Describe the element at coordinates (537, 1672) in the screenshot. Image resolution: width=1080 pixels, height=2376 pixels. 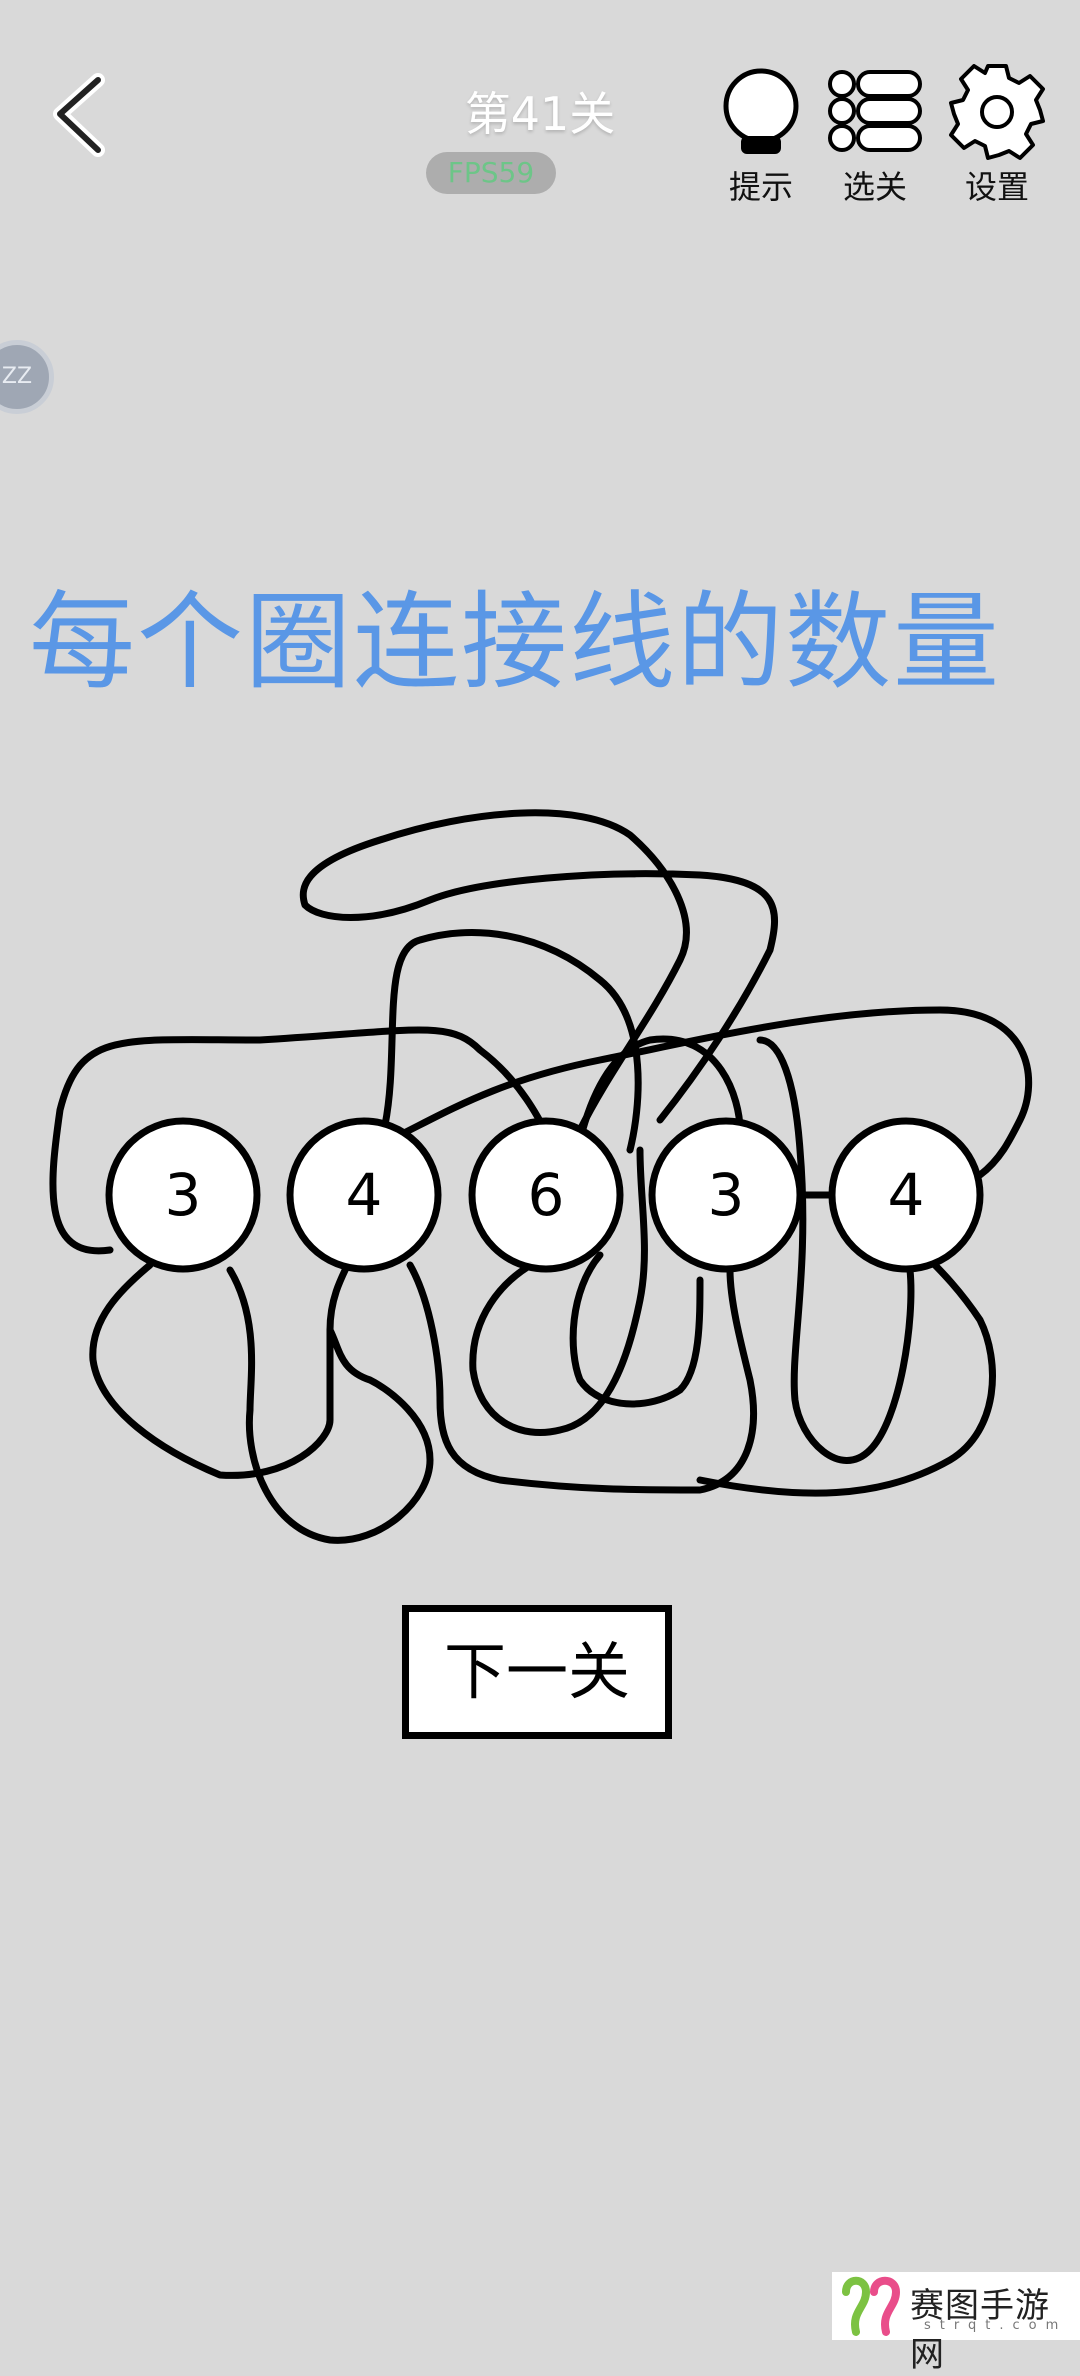
I see `next-level-button: 下一关` at that location.